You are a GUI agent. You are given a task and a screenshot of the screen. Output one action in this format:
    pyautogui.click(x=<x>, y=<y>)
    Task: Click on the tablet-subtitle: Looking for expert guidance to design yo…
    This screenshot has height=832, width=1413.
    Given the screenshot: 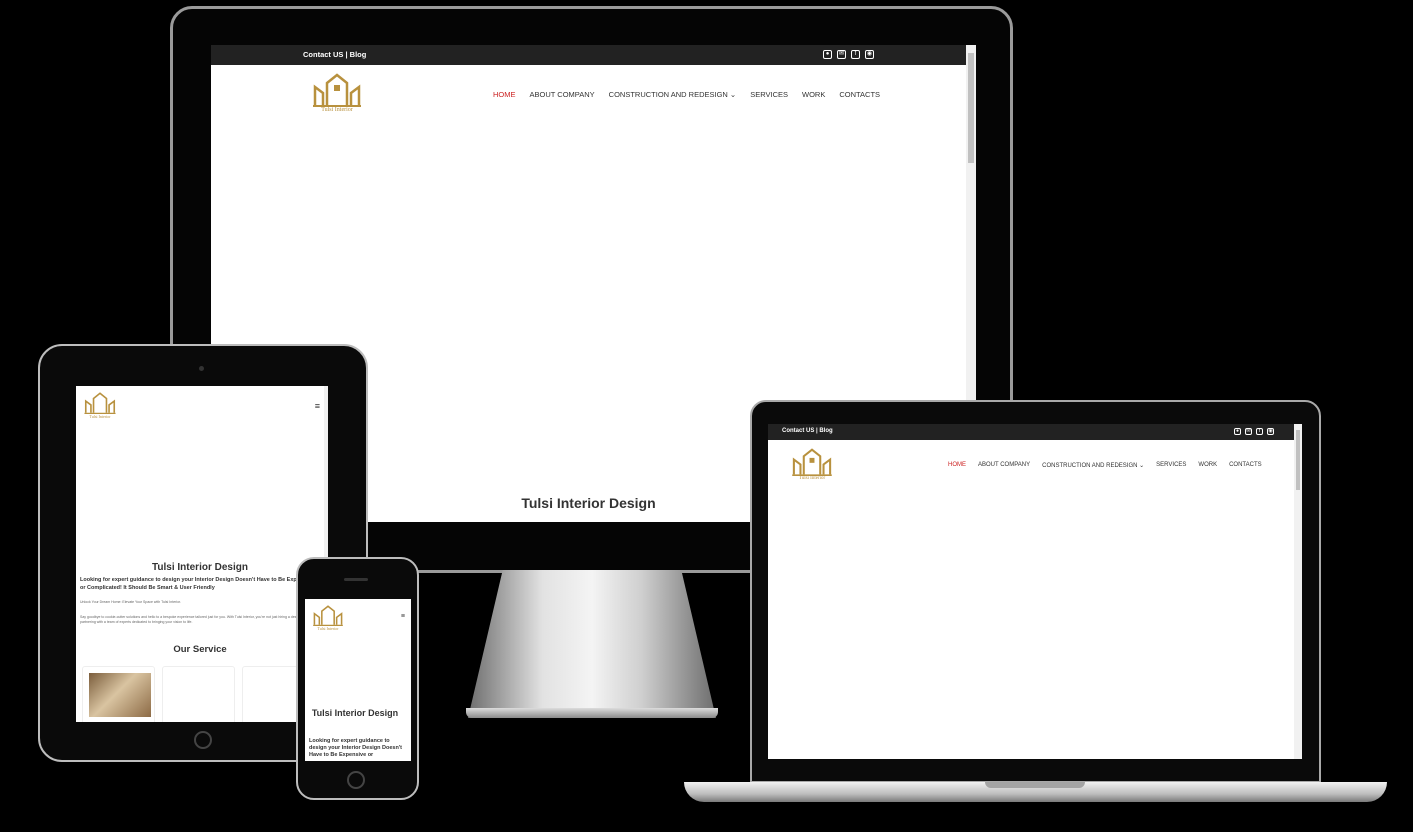 What is the action you would take?
    pyautogui.click(x=197, y=584)
    